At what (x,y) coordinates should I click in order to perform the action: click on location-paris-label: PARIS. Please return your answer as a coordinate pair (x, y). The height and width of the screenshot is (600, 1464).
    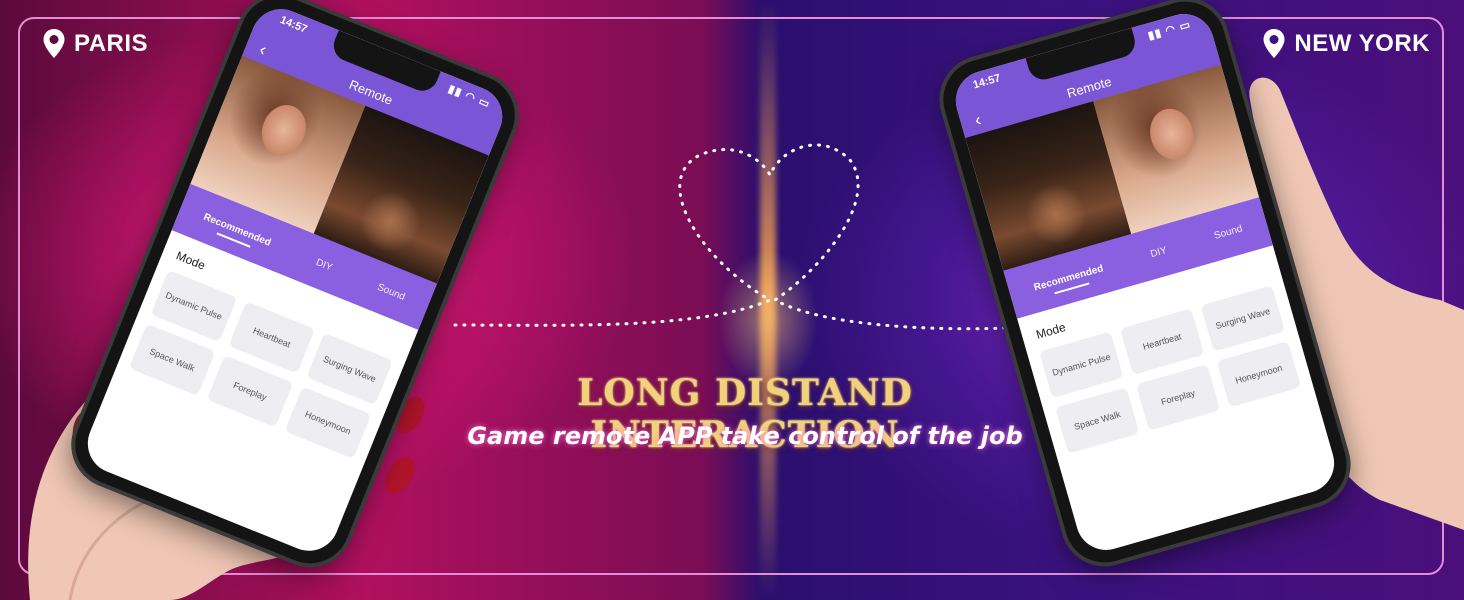
    Looking at the image, I should click on (111, 43).